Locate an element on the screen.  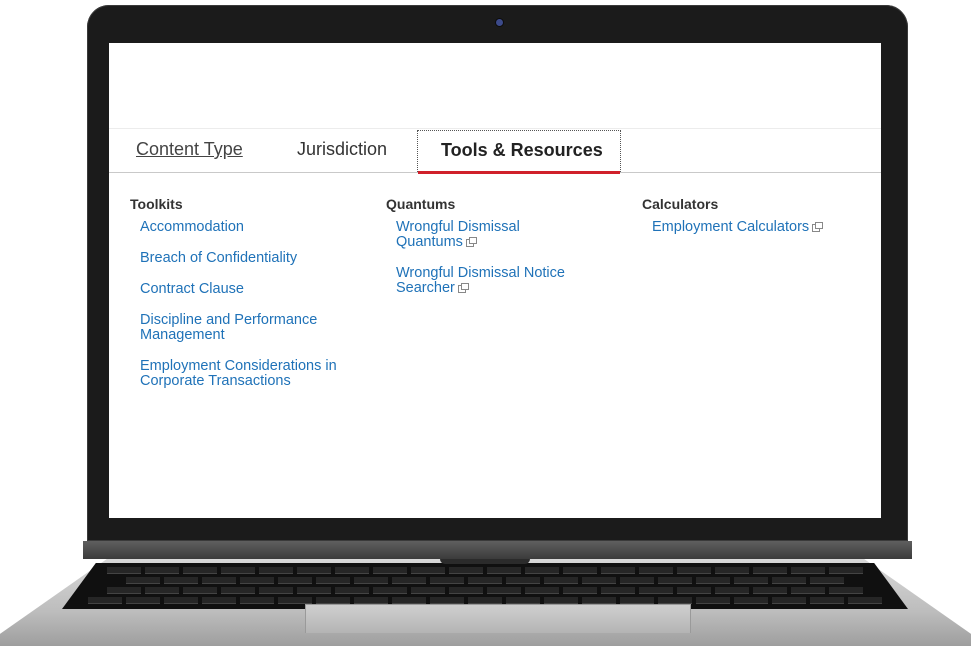
quantum-link-notice-searcher: Wrongful Dismissal Notice Searcher is located at coordinates (480, 280).